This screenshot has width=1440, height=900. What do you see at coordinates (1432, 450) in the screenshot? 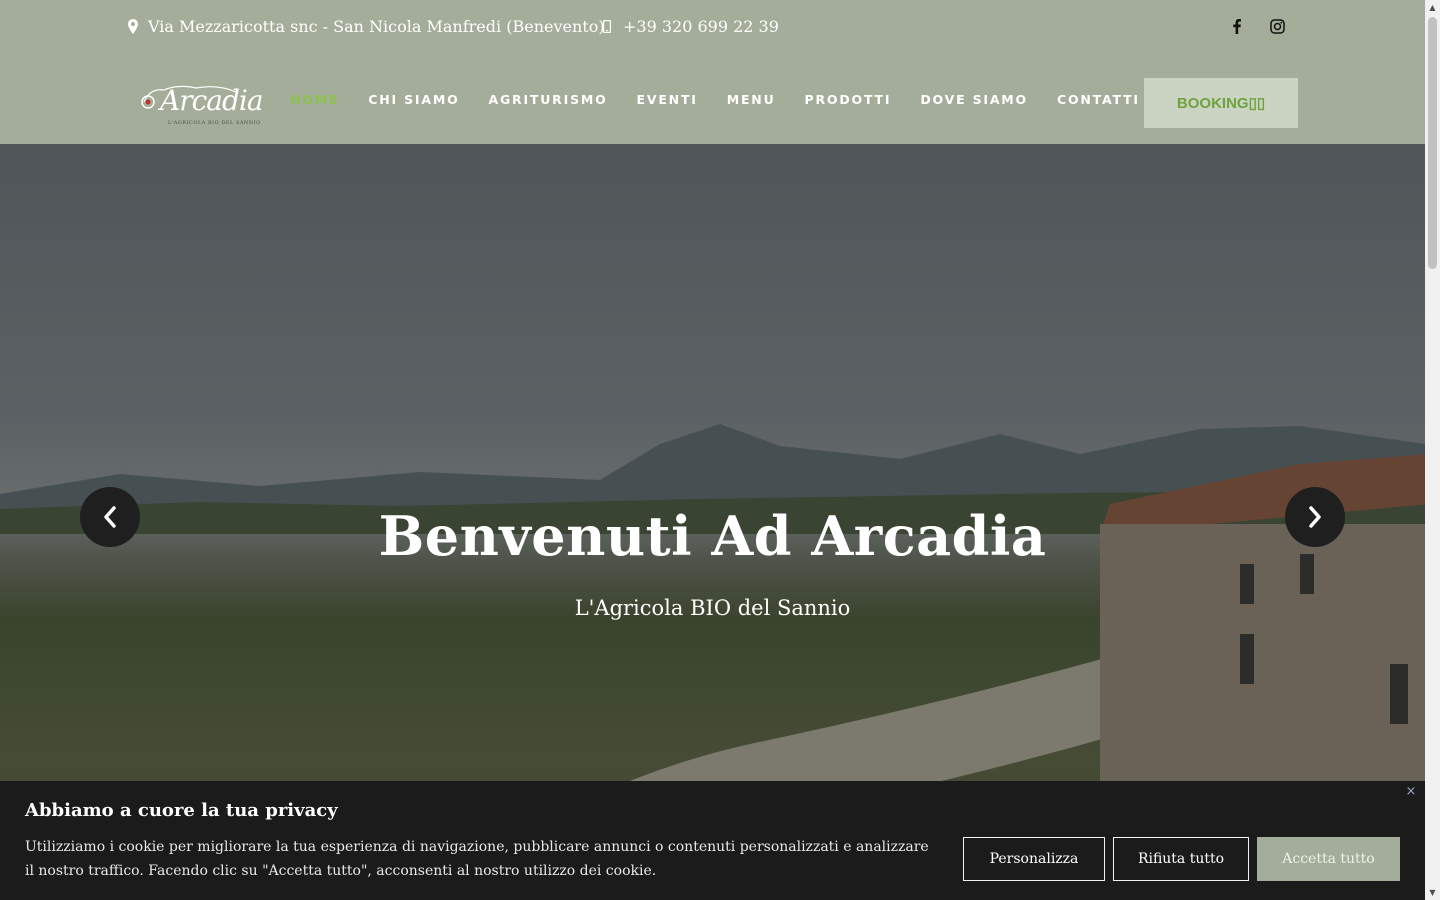
I see `page-scrollbar: ▲ ▼` at bounding box center [1432, 450].